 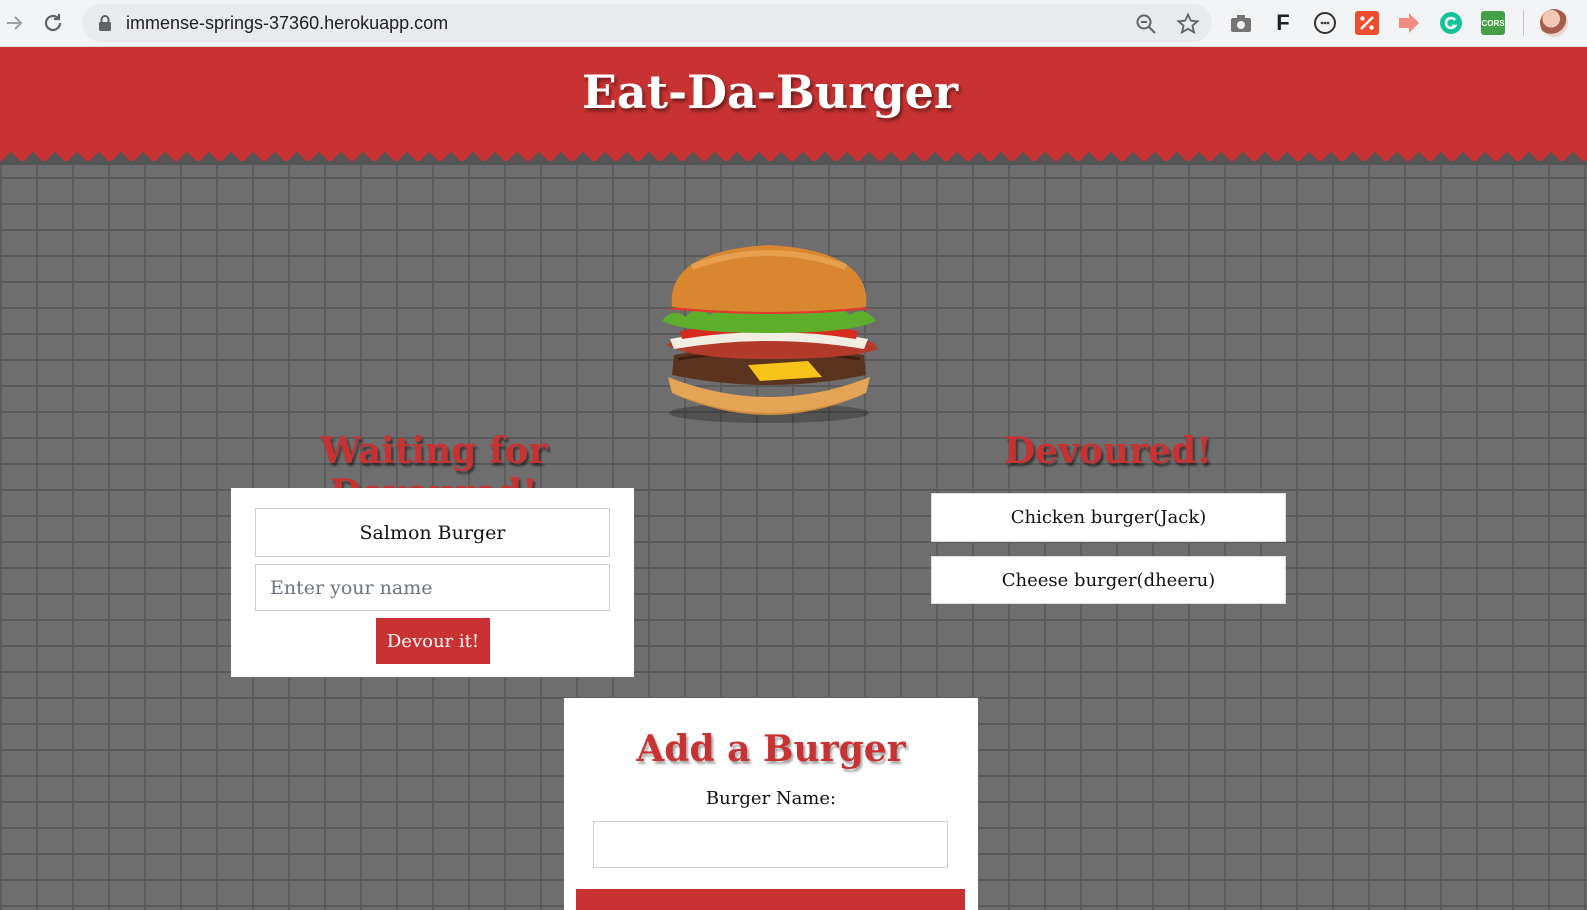 What do you see at coordinates (287, 23) in the screenshot?
I see `url-text: immense-springs-37360.herokuapp.com` at bounding box center [287, 23].